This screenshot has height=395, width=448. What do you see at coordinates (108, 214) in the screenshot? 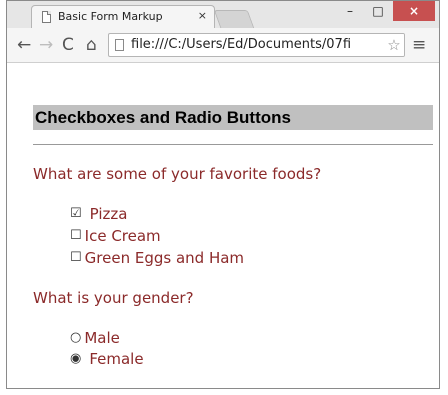
I see `option-label: Pizza` at bounding box center [108, 214].